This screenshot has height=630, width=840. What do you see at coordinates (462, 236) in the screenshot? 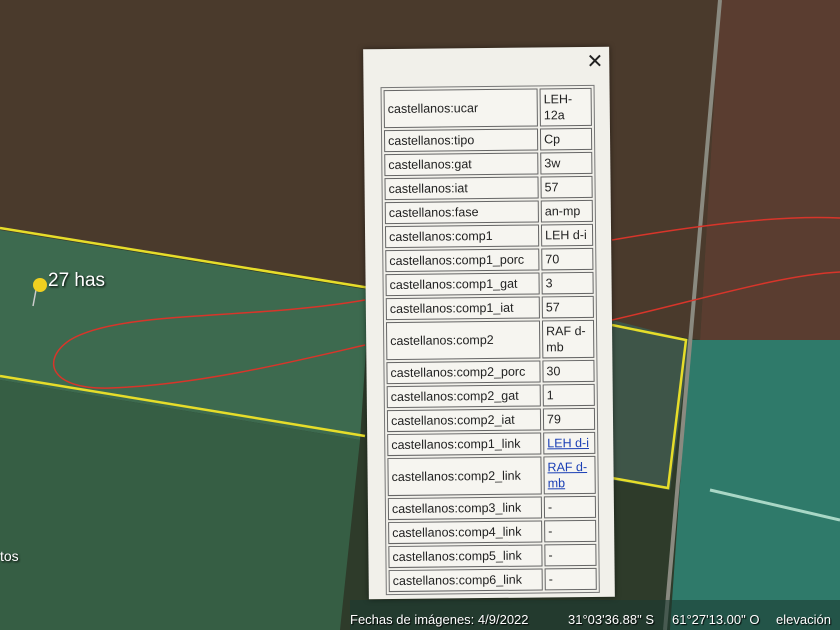
I see `attribute-key: castellanos:comp1` at bounding box center [462, 236].